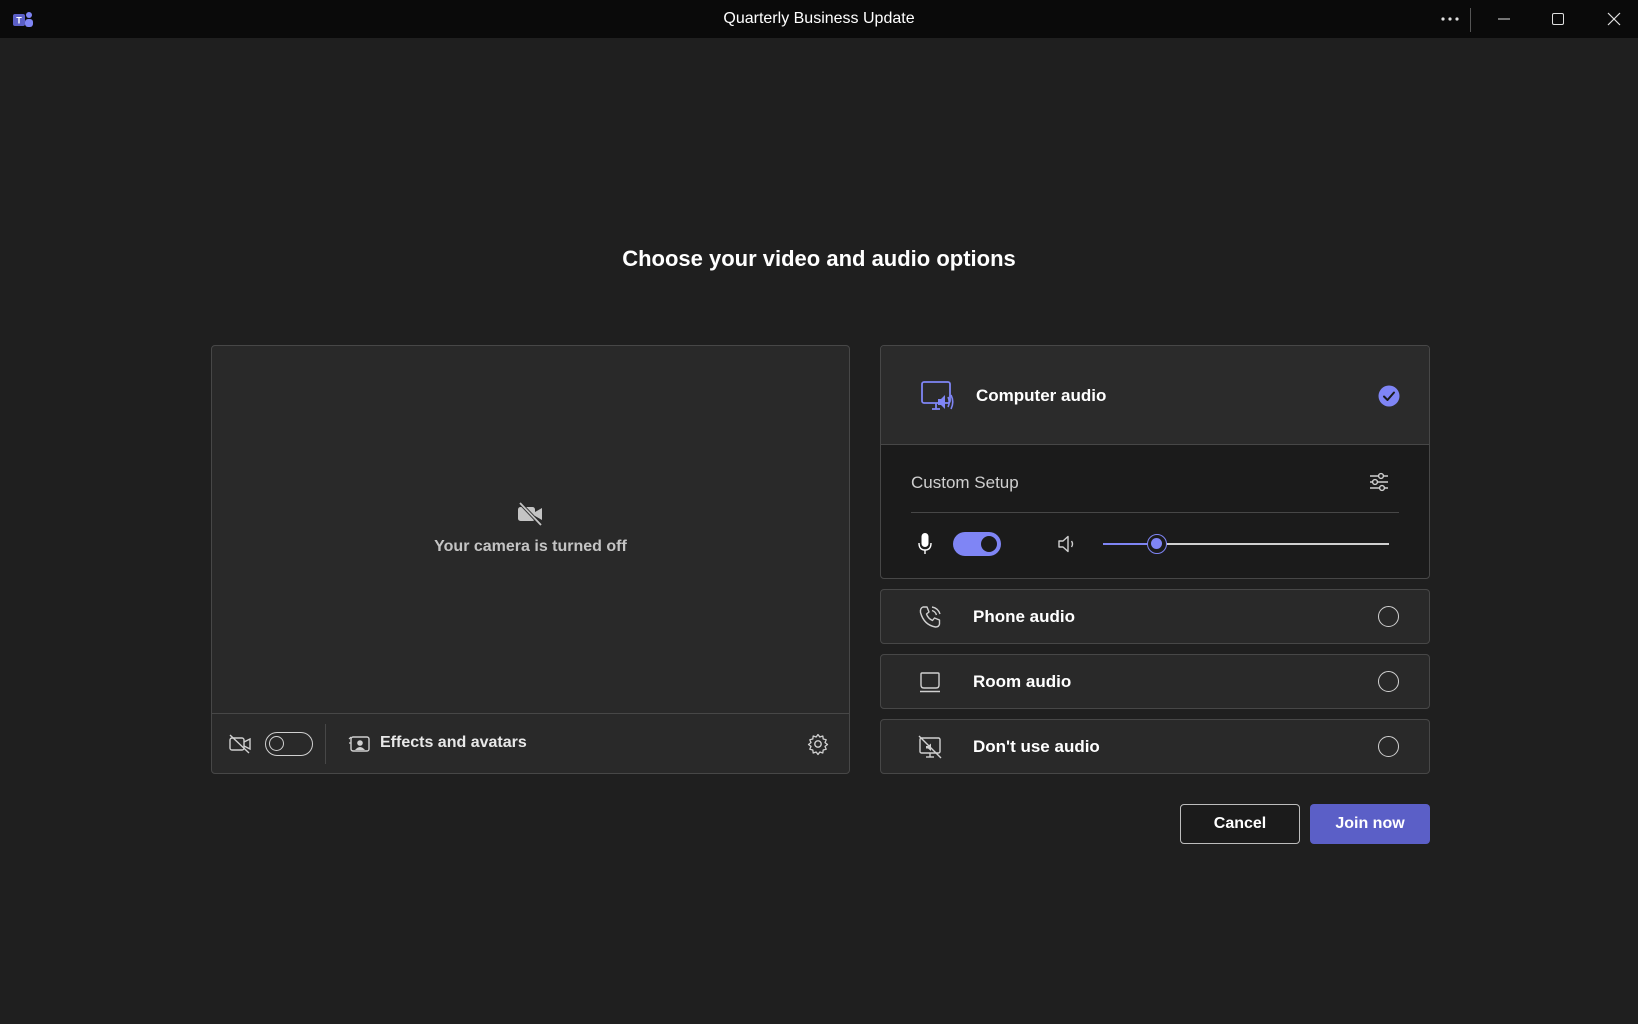 The width and height of the screenshot is (1638, 1024). Describe the element at coordinates (530, 514) in the screenshot. I see `camera-off-icon` at that location.